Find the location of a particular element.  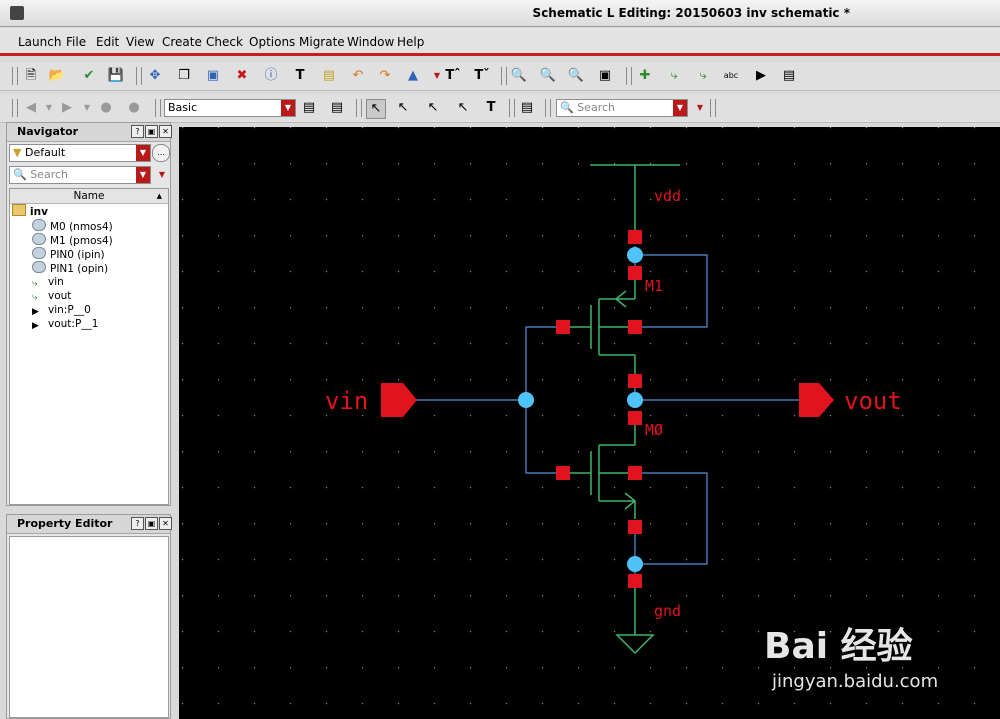

tree-item: ⤷ vin is located at coordinates (48, 282).